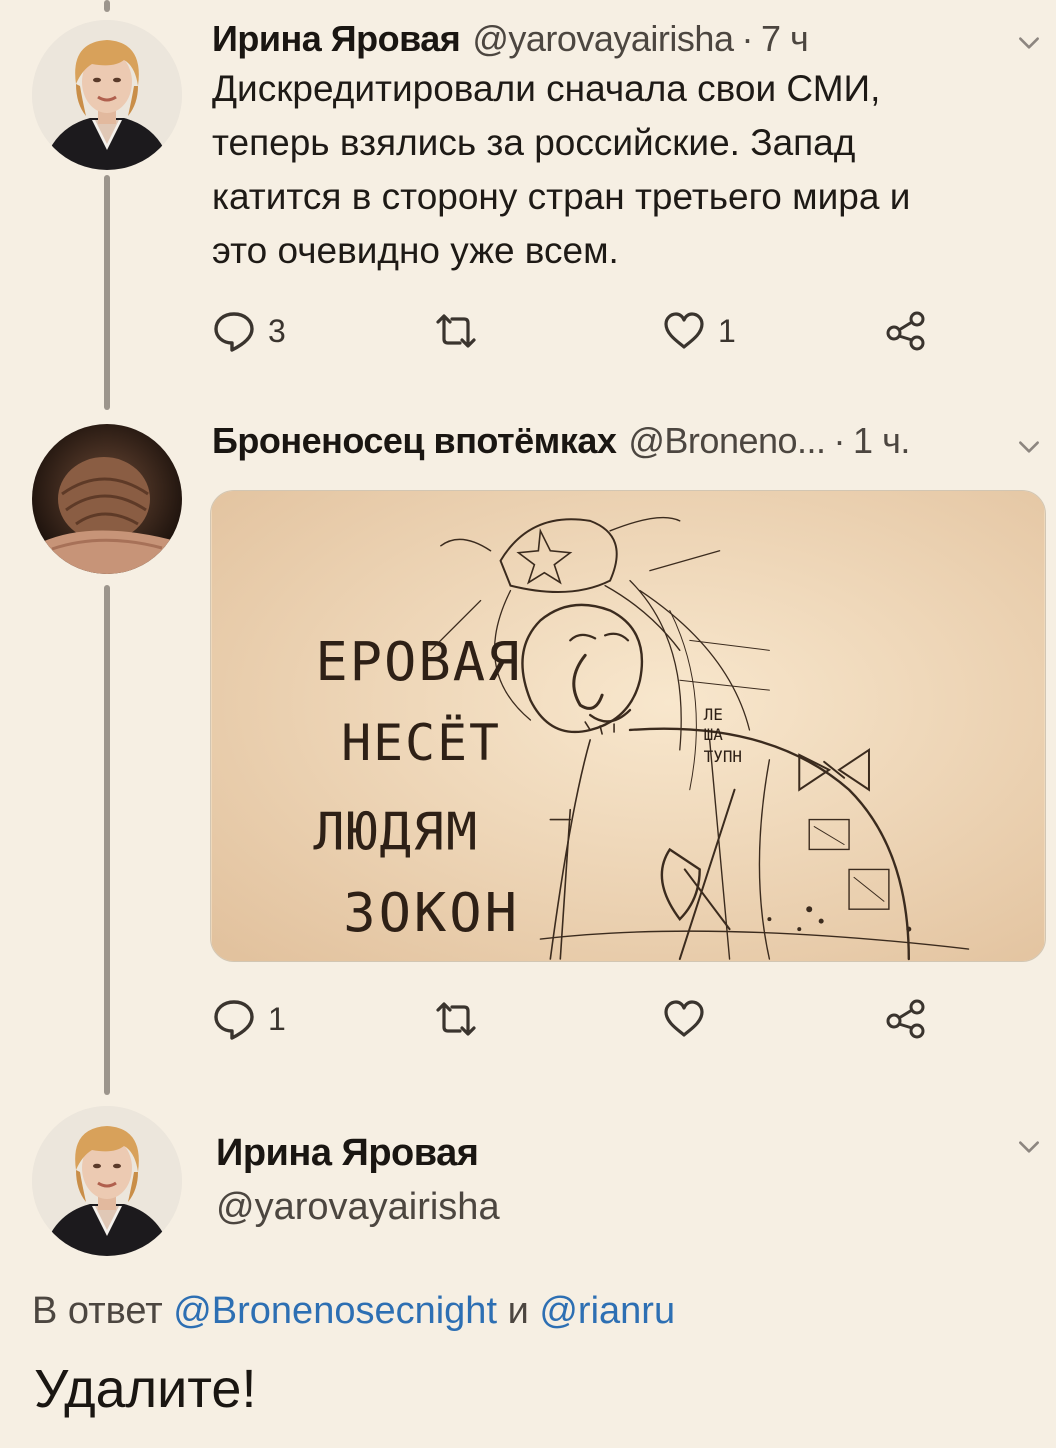 Image resolution: width=1056 pixels, height=1448 pixels. I want to click on tweet-header: Ирина Яровая @yarovayairisha · 7 ч, so click(624, 39).